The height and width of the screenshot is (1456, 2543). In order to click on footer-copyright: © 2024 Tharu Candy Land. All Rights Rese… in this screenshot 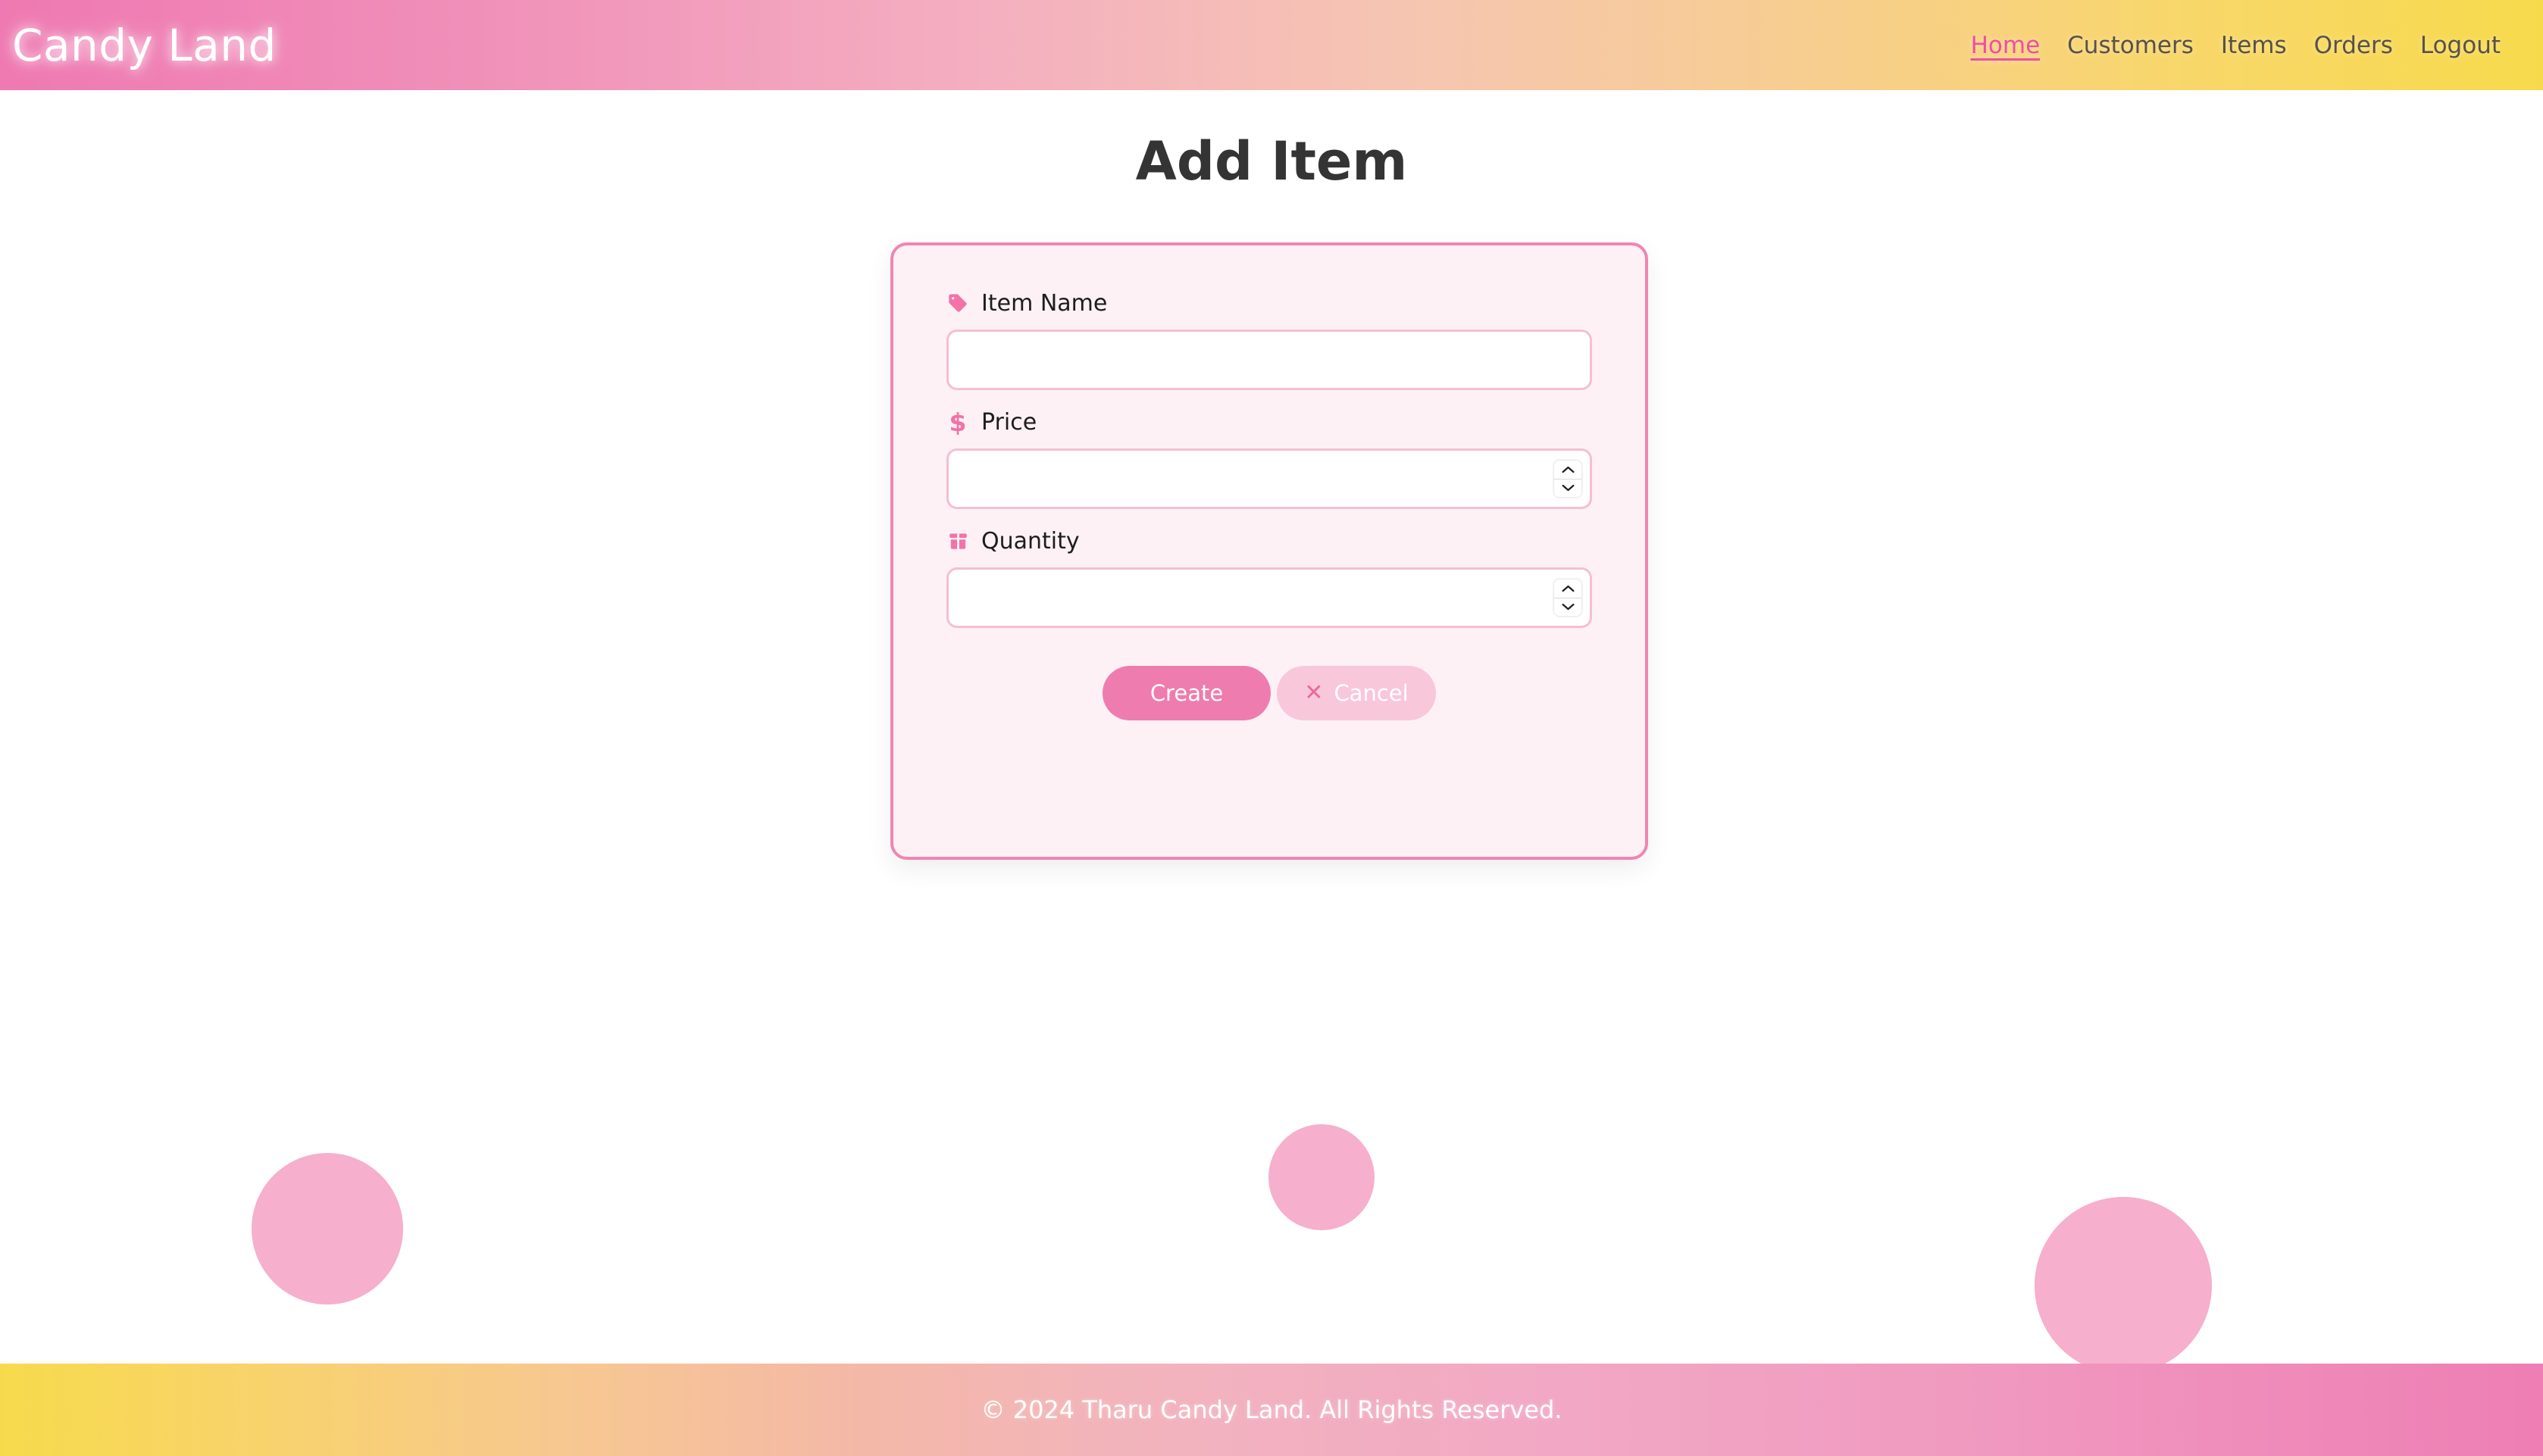, I will do `click(1271, 1409)`.